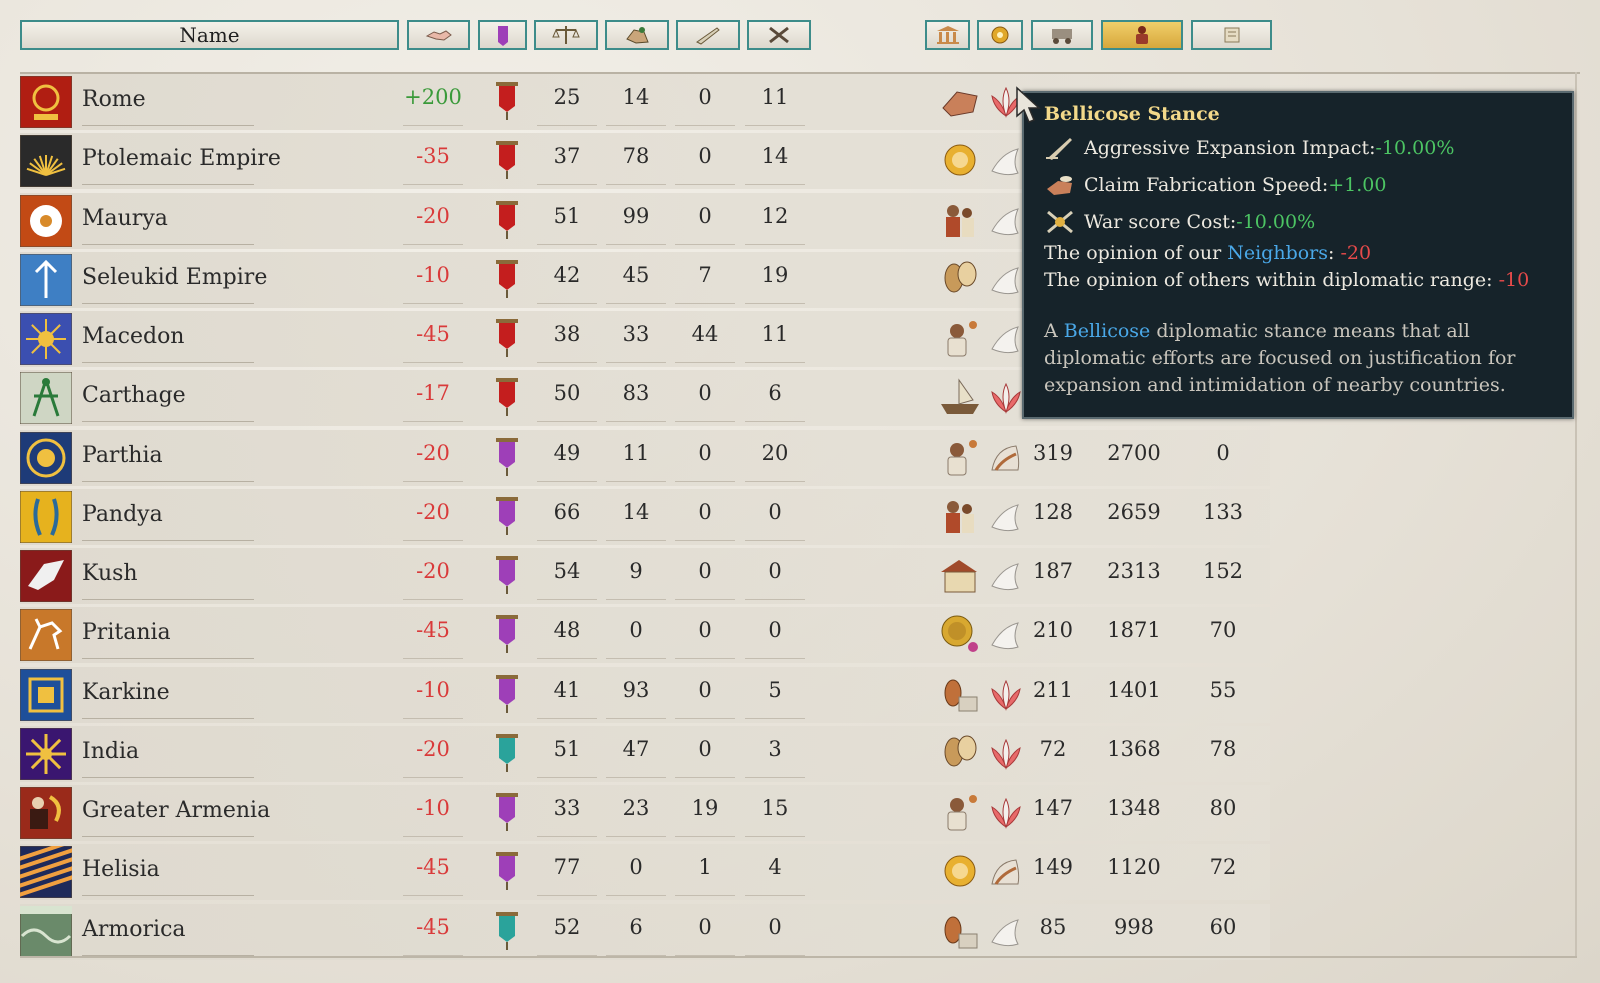 The height and width of the screenshot is (983, 1600). Describe the element at coordinates (636, 334) in the screenshot. I see `stat-c2: 33` at that location.